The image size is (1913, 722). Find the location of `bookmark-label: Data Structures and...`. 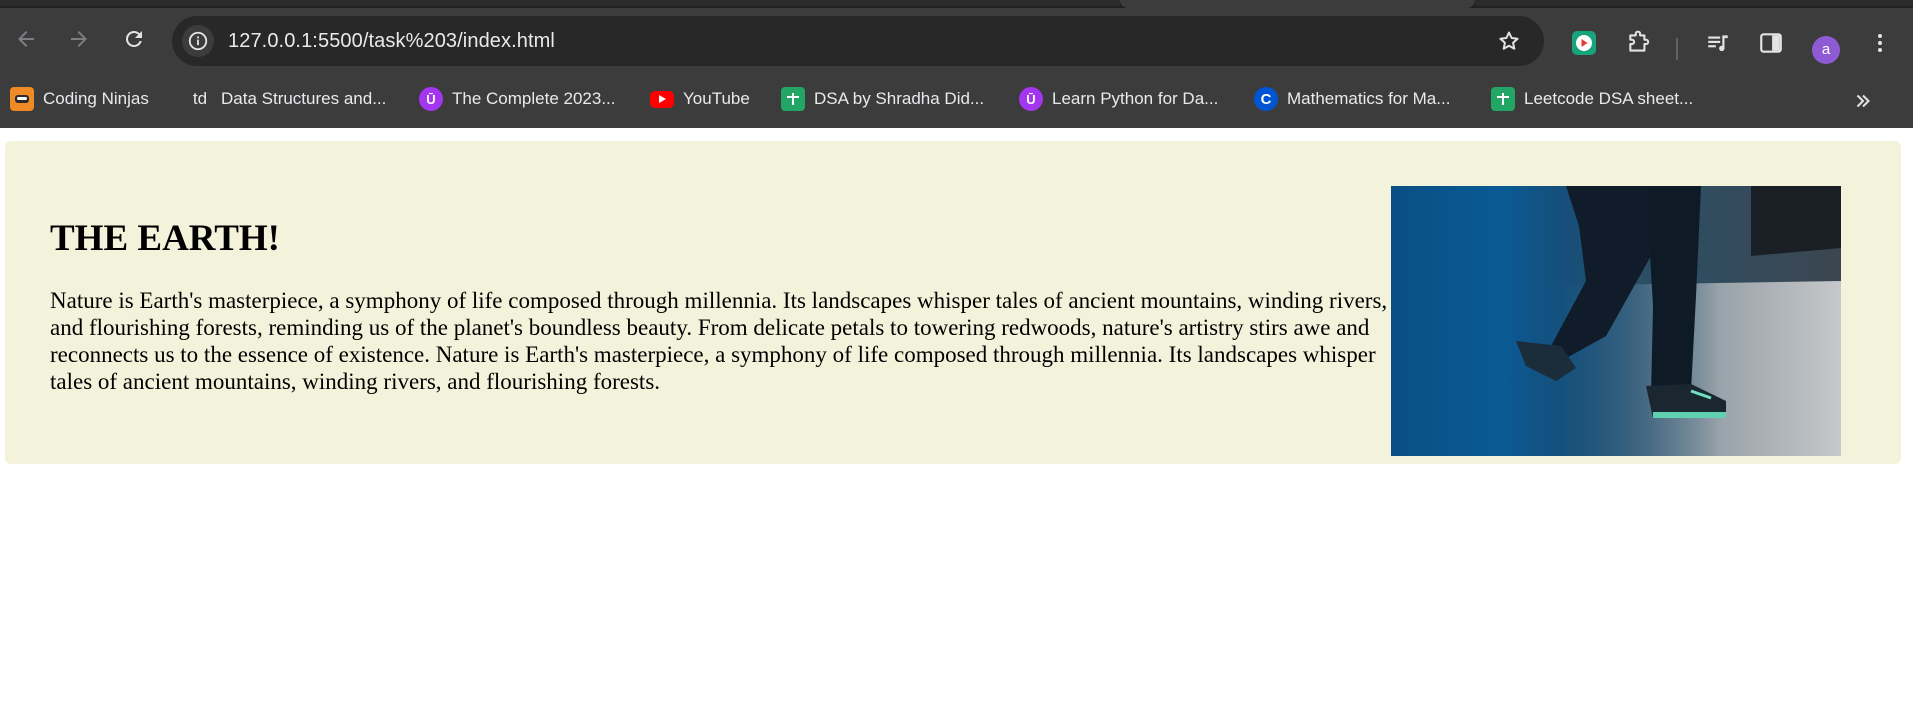

bookmark-label: Data Structures and... is located at coordinates (304, 98).